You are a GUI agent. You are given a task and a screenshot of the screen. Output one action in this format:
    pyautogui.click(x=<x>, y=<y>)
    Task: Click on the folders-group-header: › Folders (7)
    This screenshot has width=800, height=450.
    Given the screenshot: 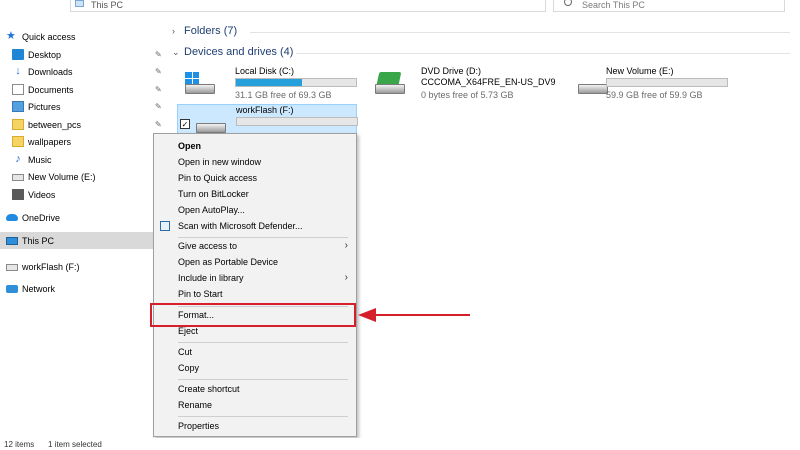 What is the action you would take?
    pyautogui.click(x=204, y=31)
    